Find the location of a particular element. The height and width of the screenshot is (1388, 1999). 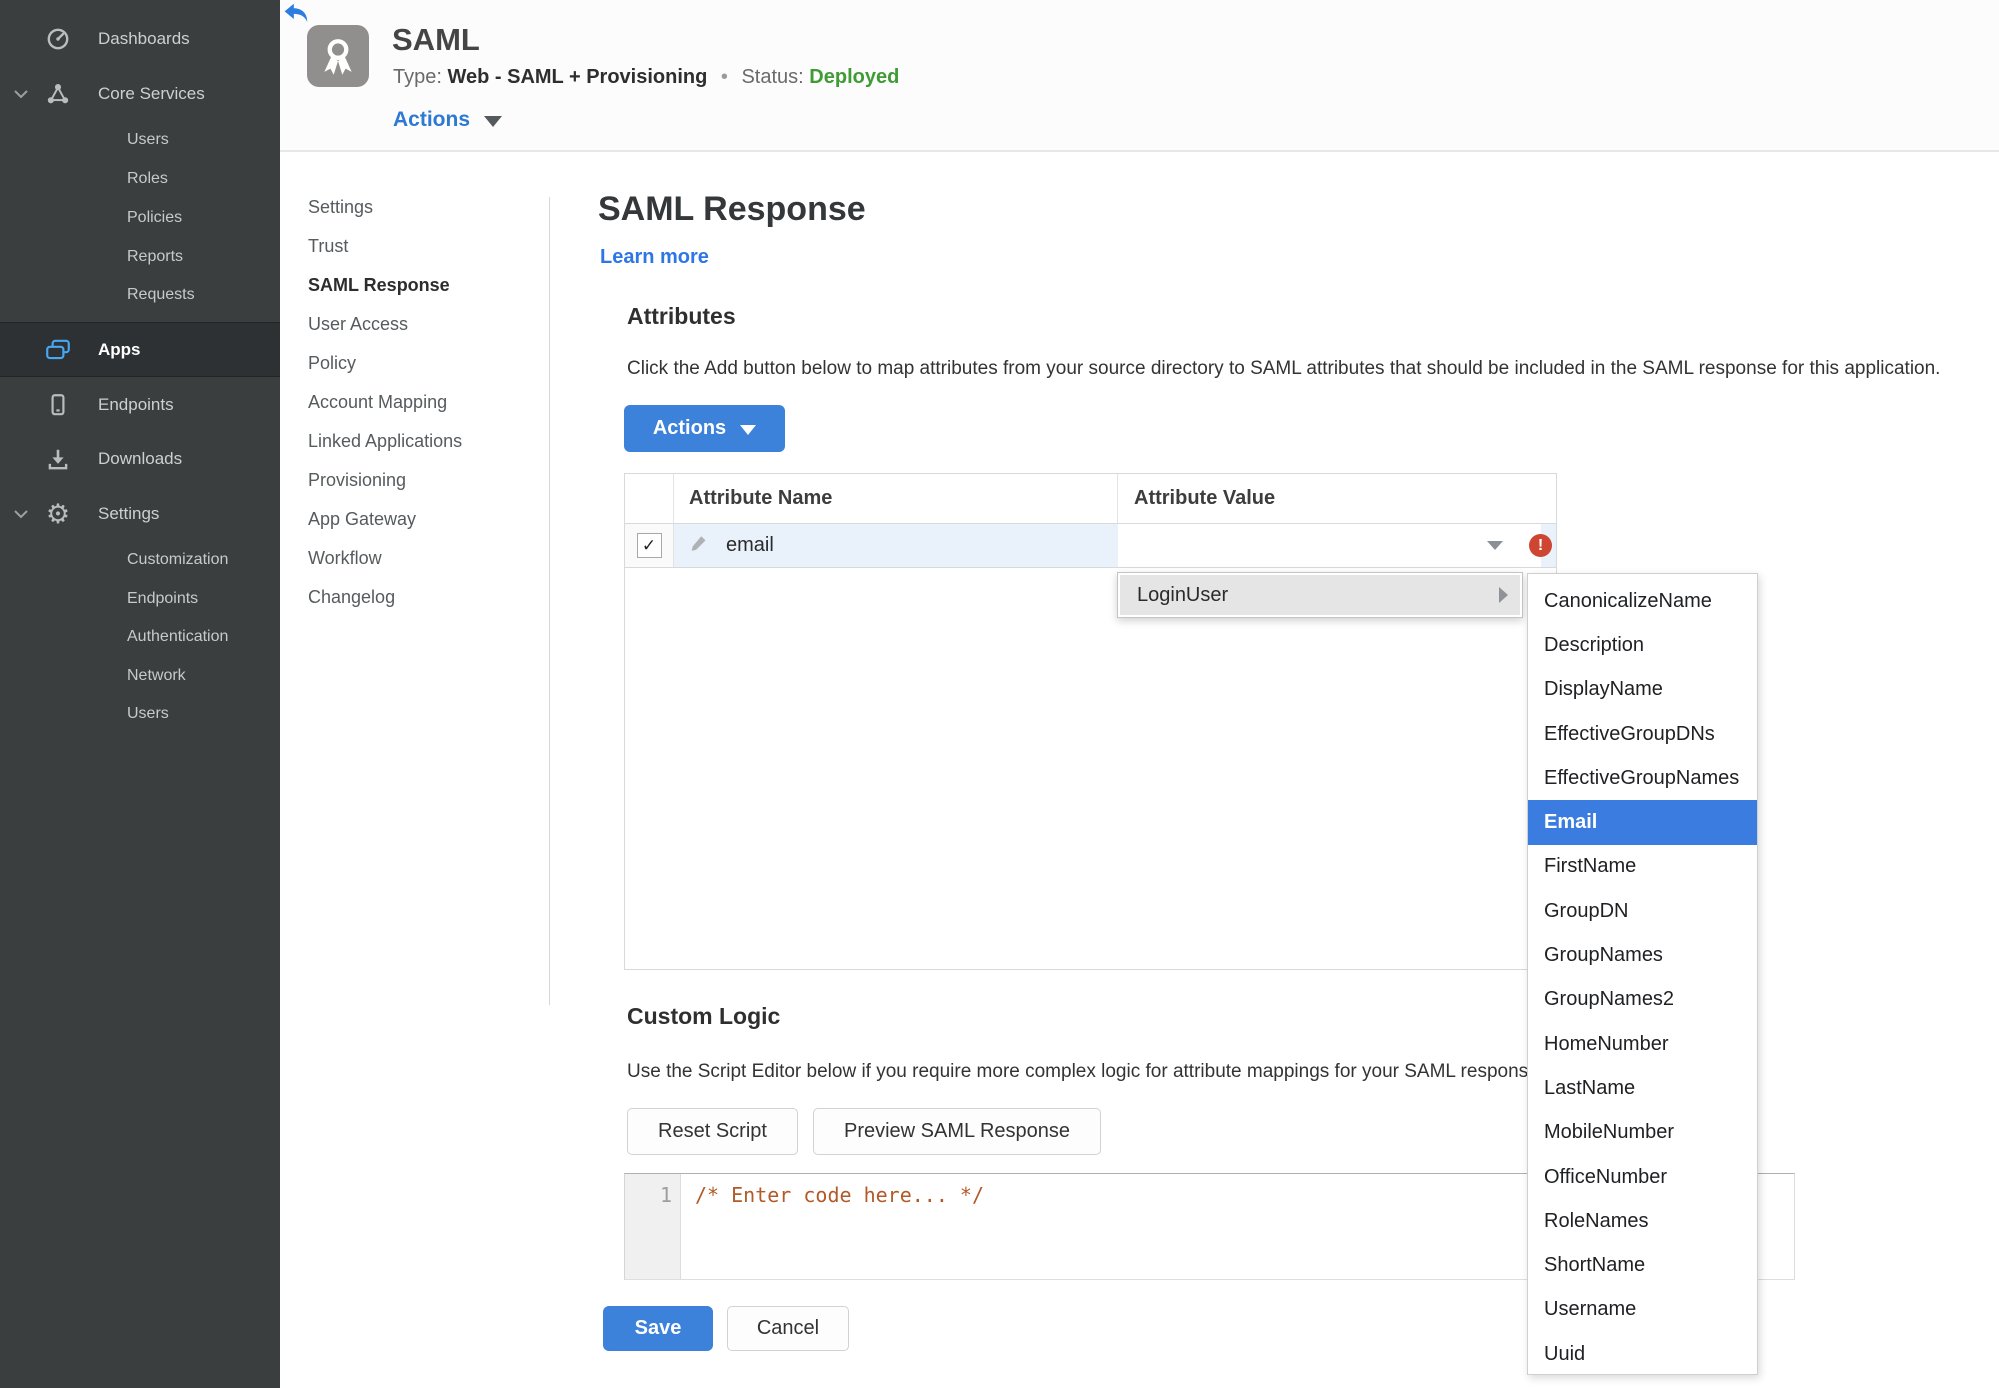

sidebar-item-reports: Reports is located at coordinates (140, 257).